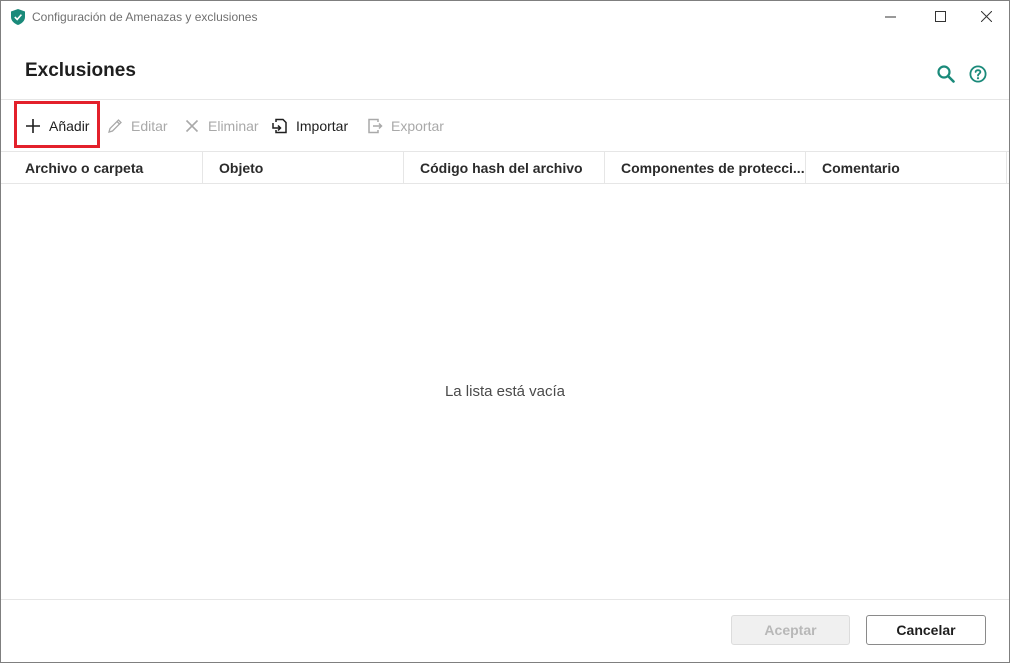 This screenshot has width=1010, height=663. What do you see at coordinates (57, 124) in the screenshot?
I see `add-button-highlight` at bounding box center [57, 124].